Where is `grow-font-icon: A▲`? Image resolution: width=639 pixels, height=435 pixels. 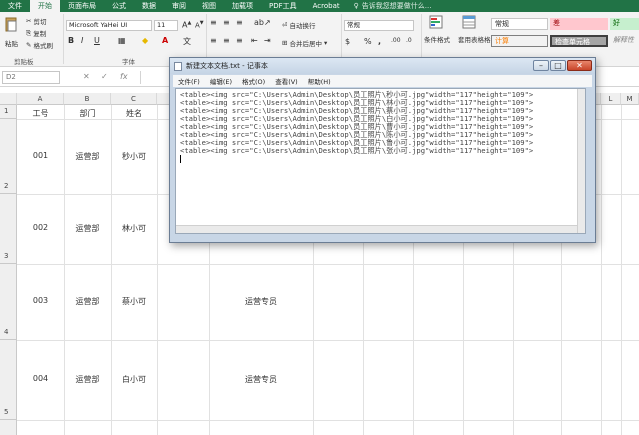 grow-font-icon: A▲ is located at coordinates (186, 25).